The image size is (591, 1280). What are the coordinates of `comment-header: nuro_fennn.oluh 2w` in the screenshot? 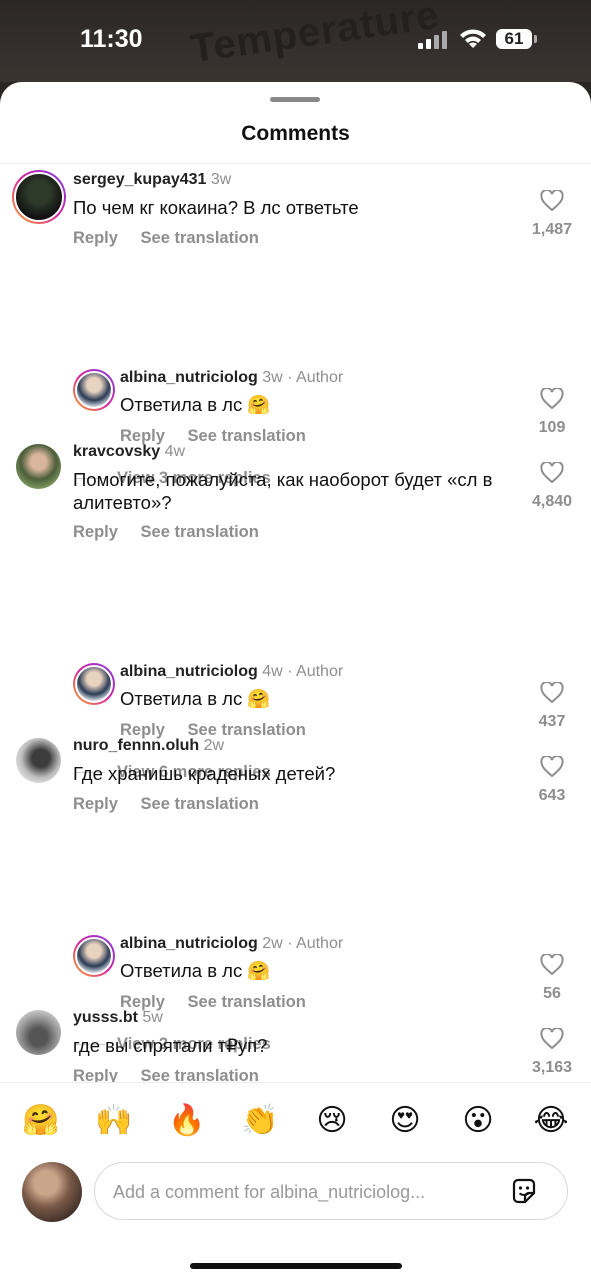 It's located at (148, 746).